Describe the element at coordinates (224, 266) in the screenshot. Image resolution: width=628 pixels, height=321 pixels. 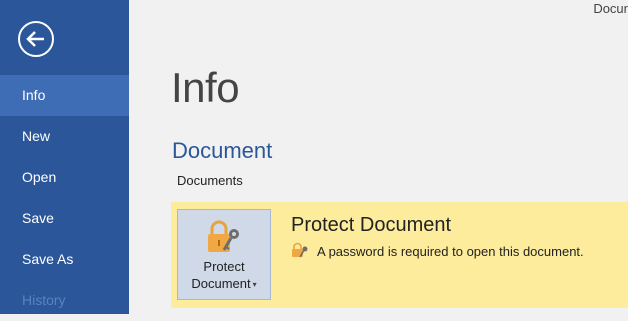
I see `protect-button-line1: Protect` at that location.